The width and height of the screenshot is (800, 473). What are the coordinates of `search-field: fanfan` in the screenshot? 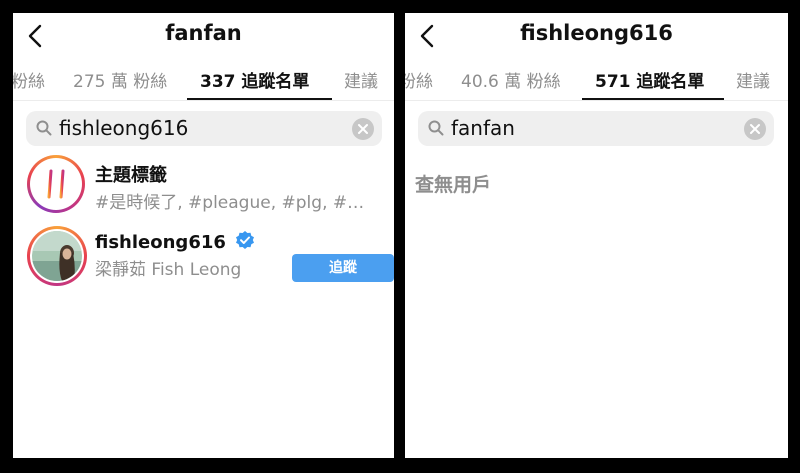 It's located at (596, 128).